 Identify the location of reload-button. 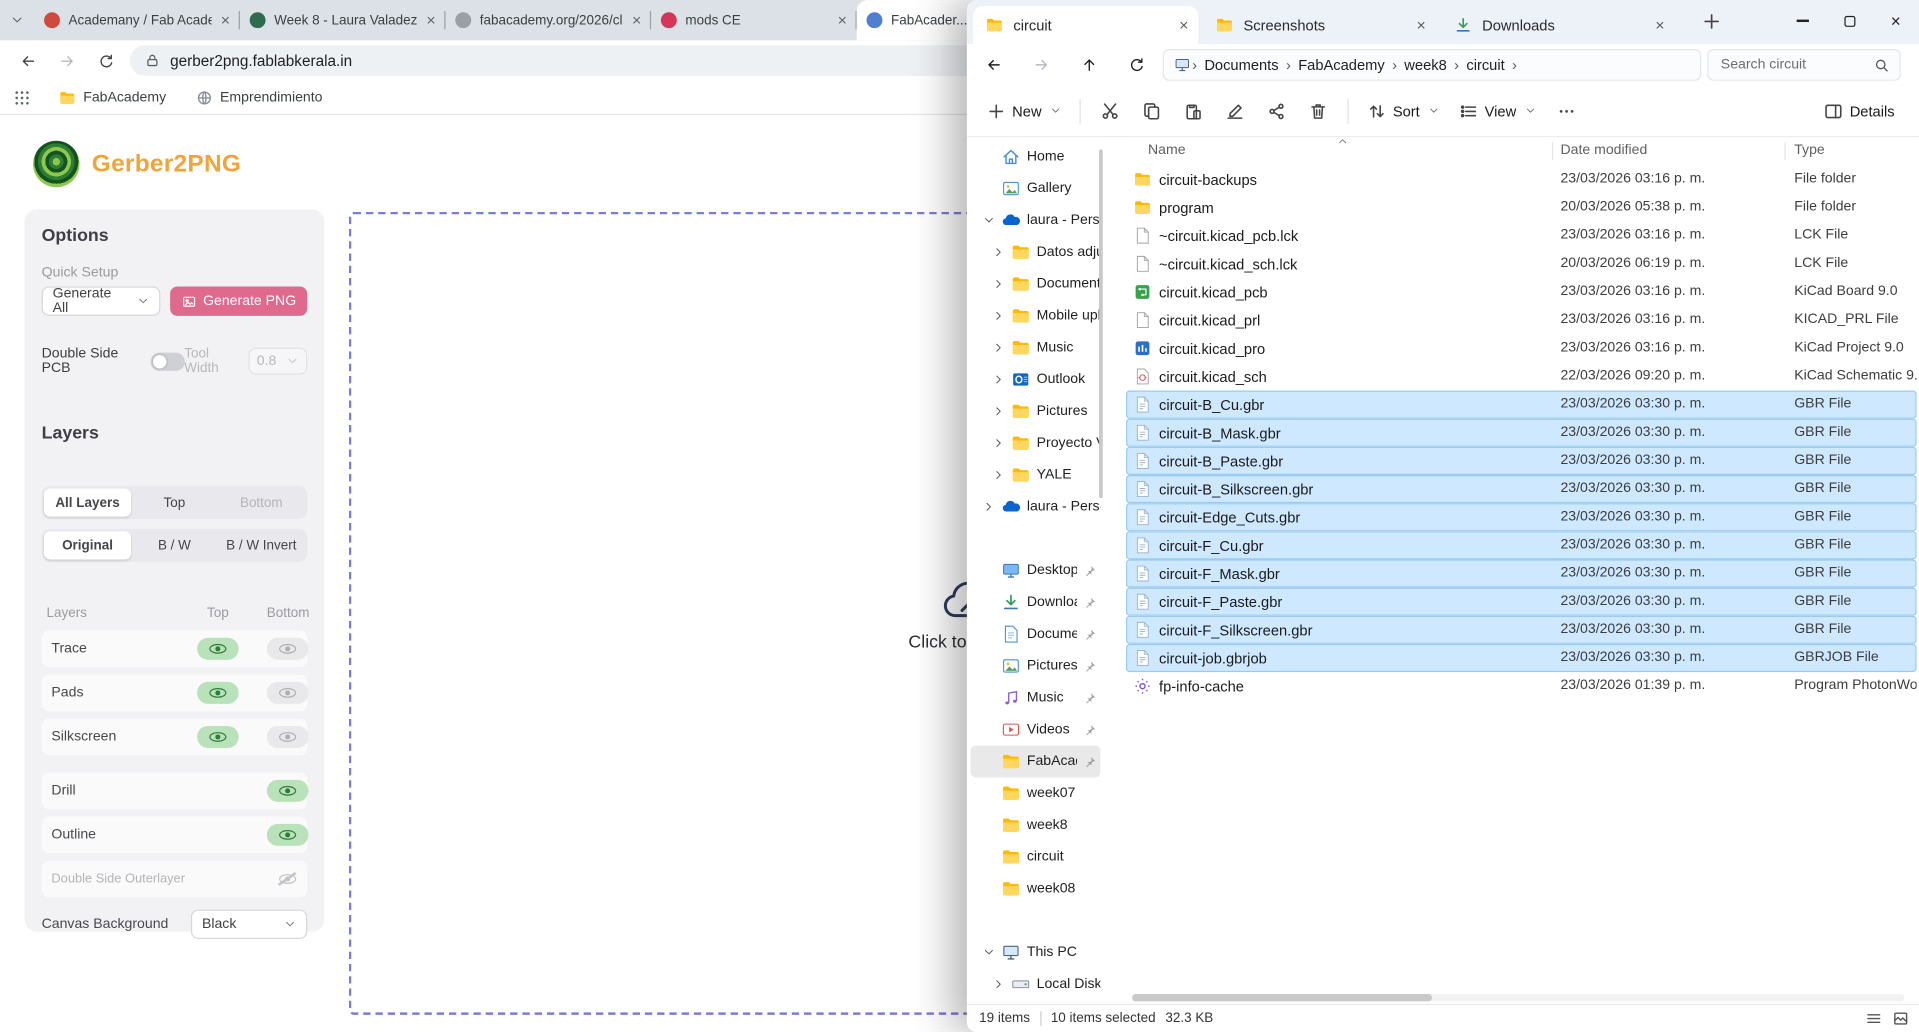
(107, 61).